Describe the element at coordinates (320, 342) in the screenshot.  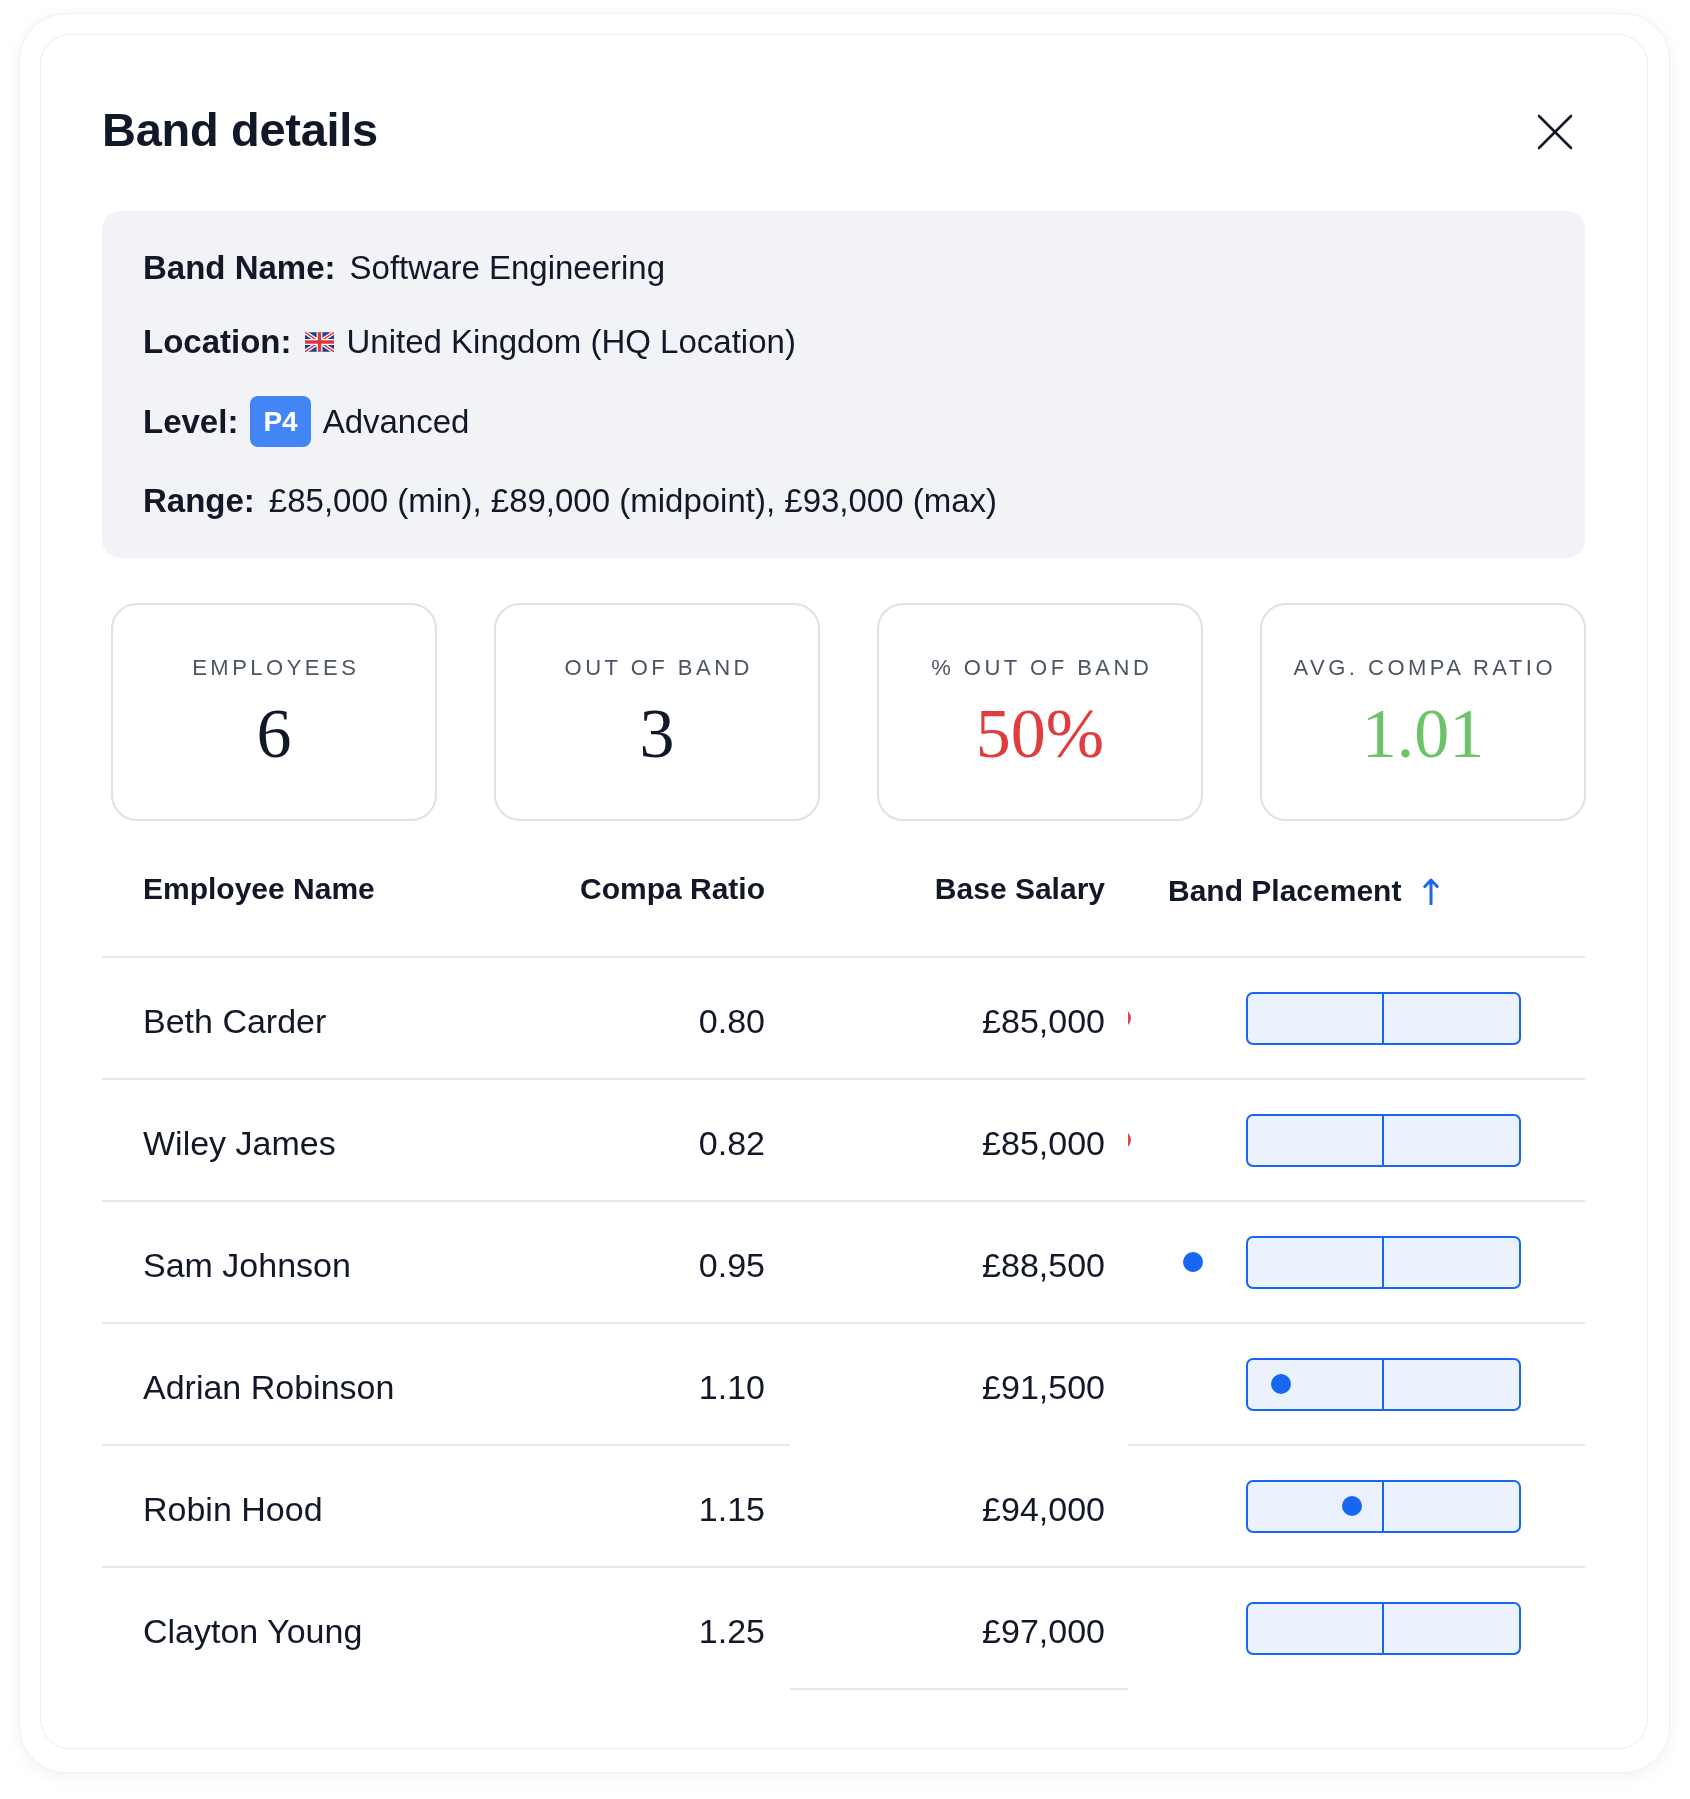
I see `flag-icon` at that location.